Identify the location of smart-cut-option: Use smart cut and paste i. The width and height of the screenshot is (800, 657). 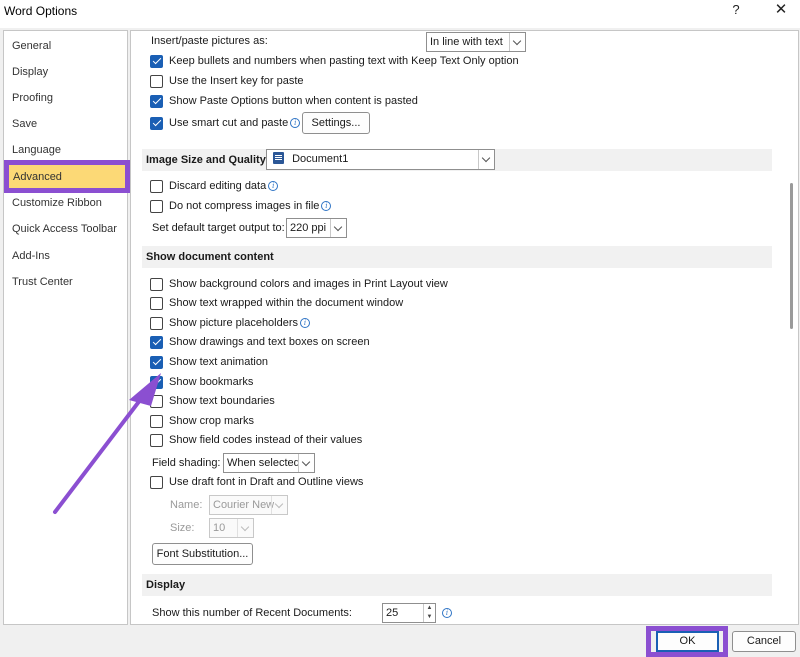
(225, 123).